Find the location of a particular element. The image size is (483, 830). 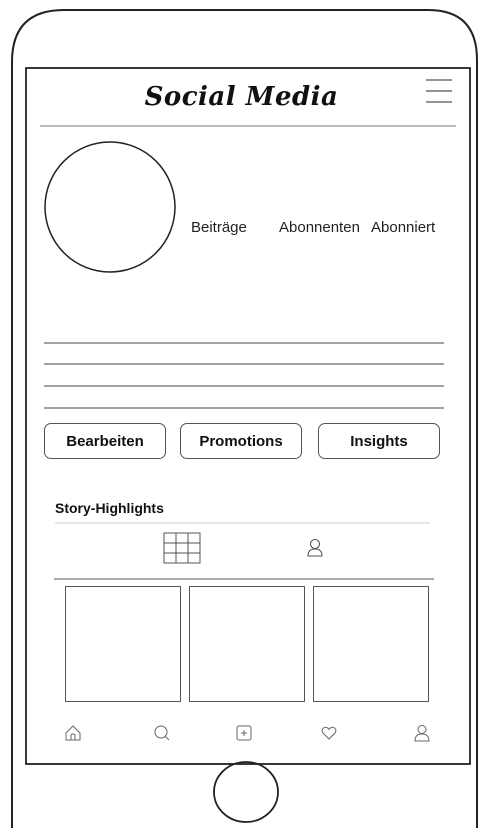

nav-profile is located at coordinates (422, 733).